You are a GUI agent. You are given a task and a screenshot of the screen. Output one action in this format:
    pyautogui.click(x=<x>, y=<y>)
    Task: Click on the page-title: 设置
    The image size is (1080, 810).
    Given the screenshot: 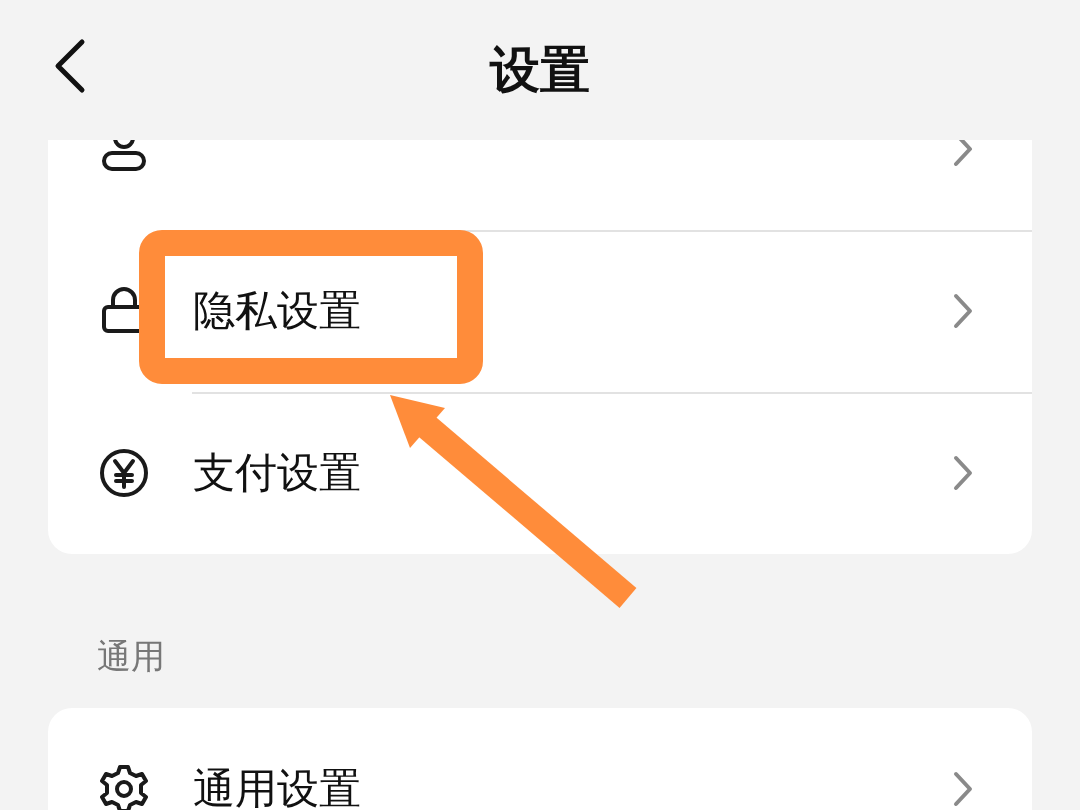 What is the action you would take?
    pyautogui.click(x=540, y=70)
    